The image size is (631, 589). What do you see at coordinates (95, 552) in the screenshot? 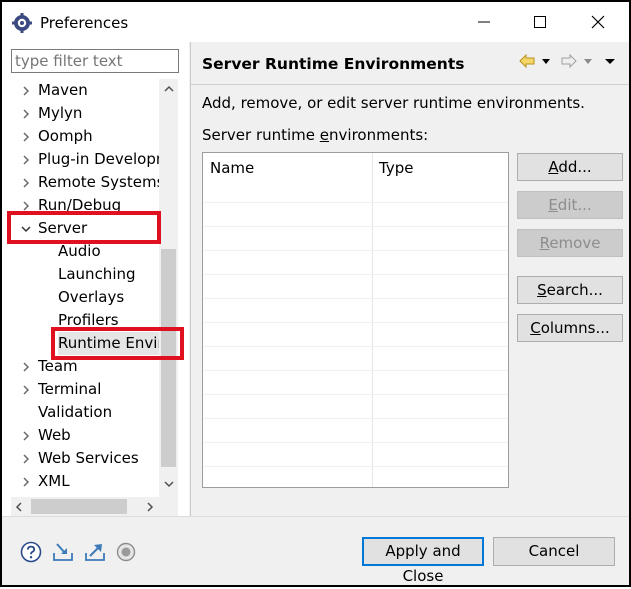
I see `export-icon` at bounding box center [95, 552].